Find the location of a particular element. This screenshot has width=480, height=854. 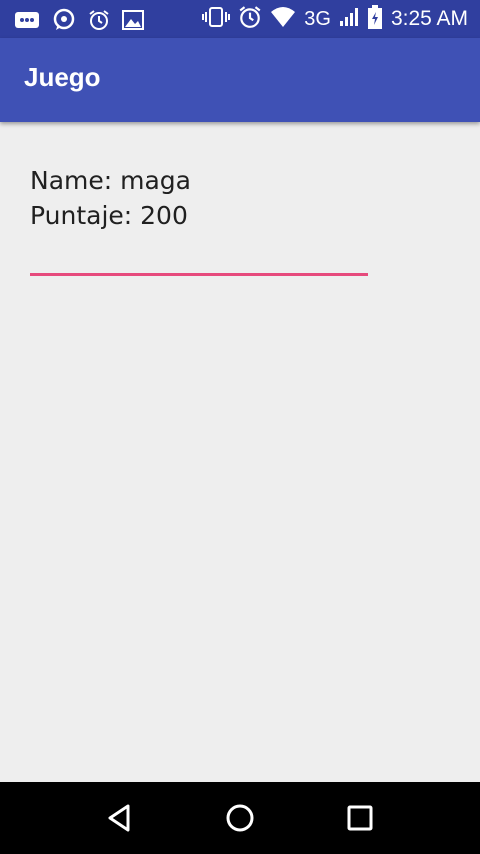

notification-icons is located at coordinates (79, 22).